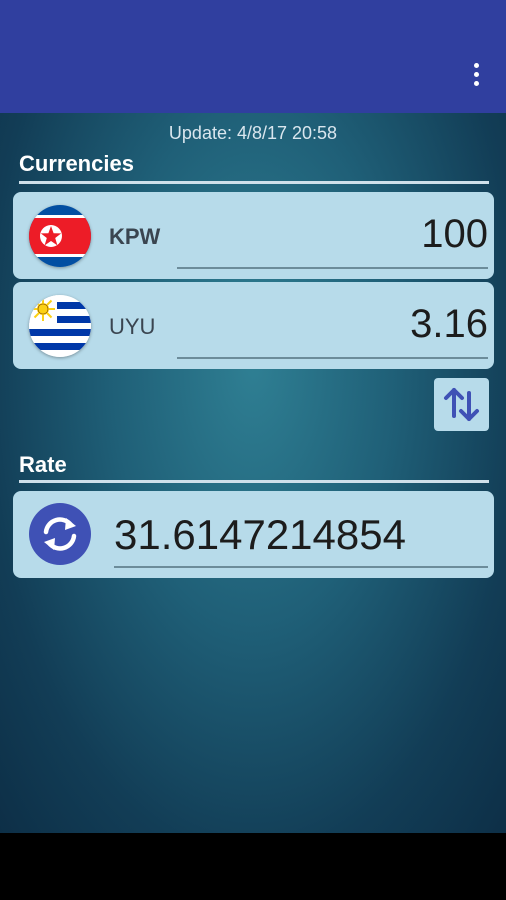  I want to click on swap-currencies-button, so click(461, 404).